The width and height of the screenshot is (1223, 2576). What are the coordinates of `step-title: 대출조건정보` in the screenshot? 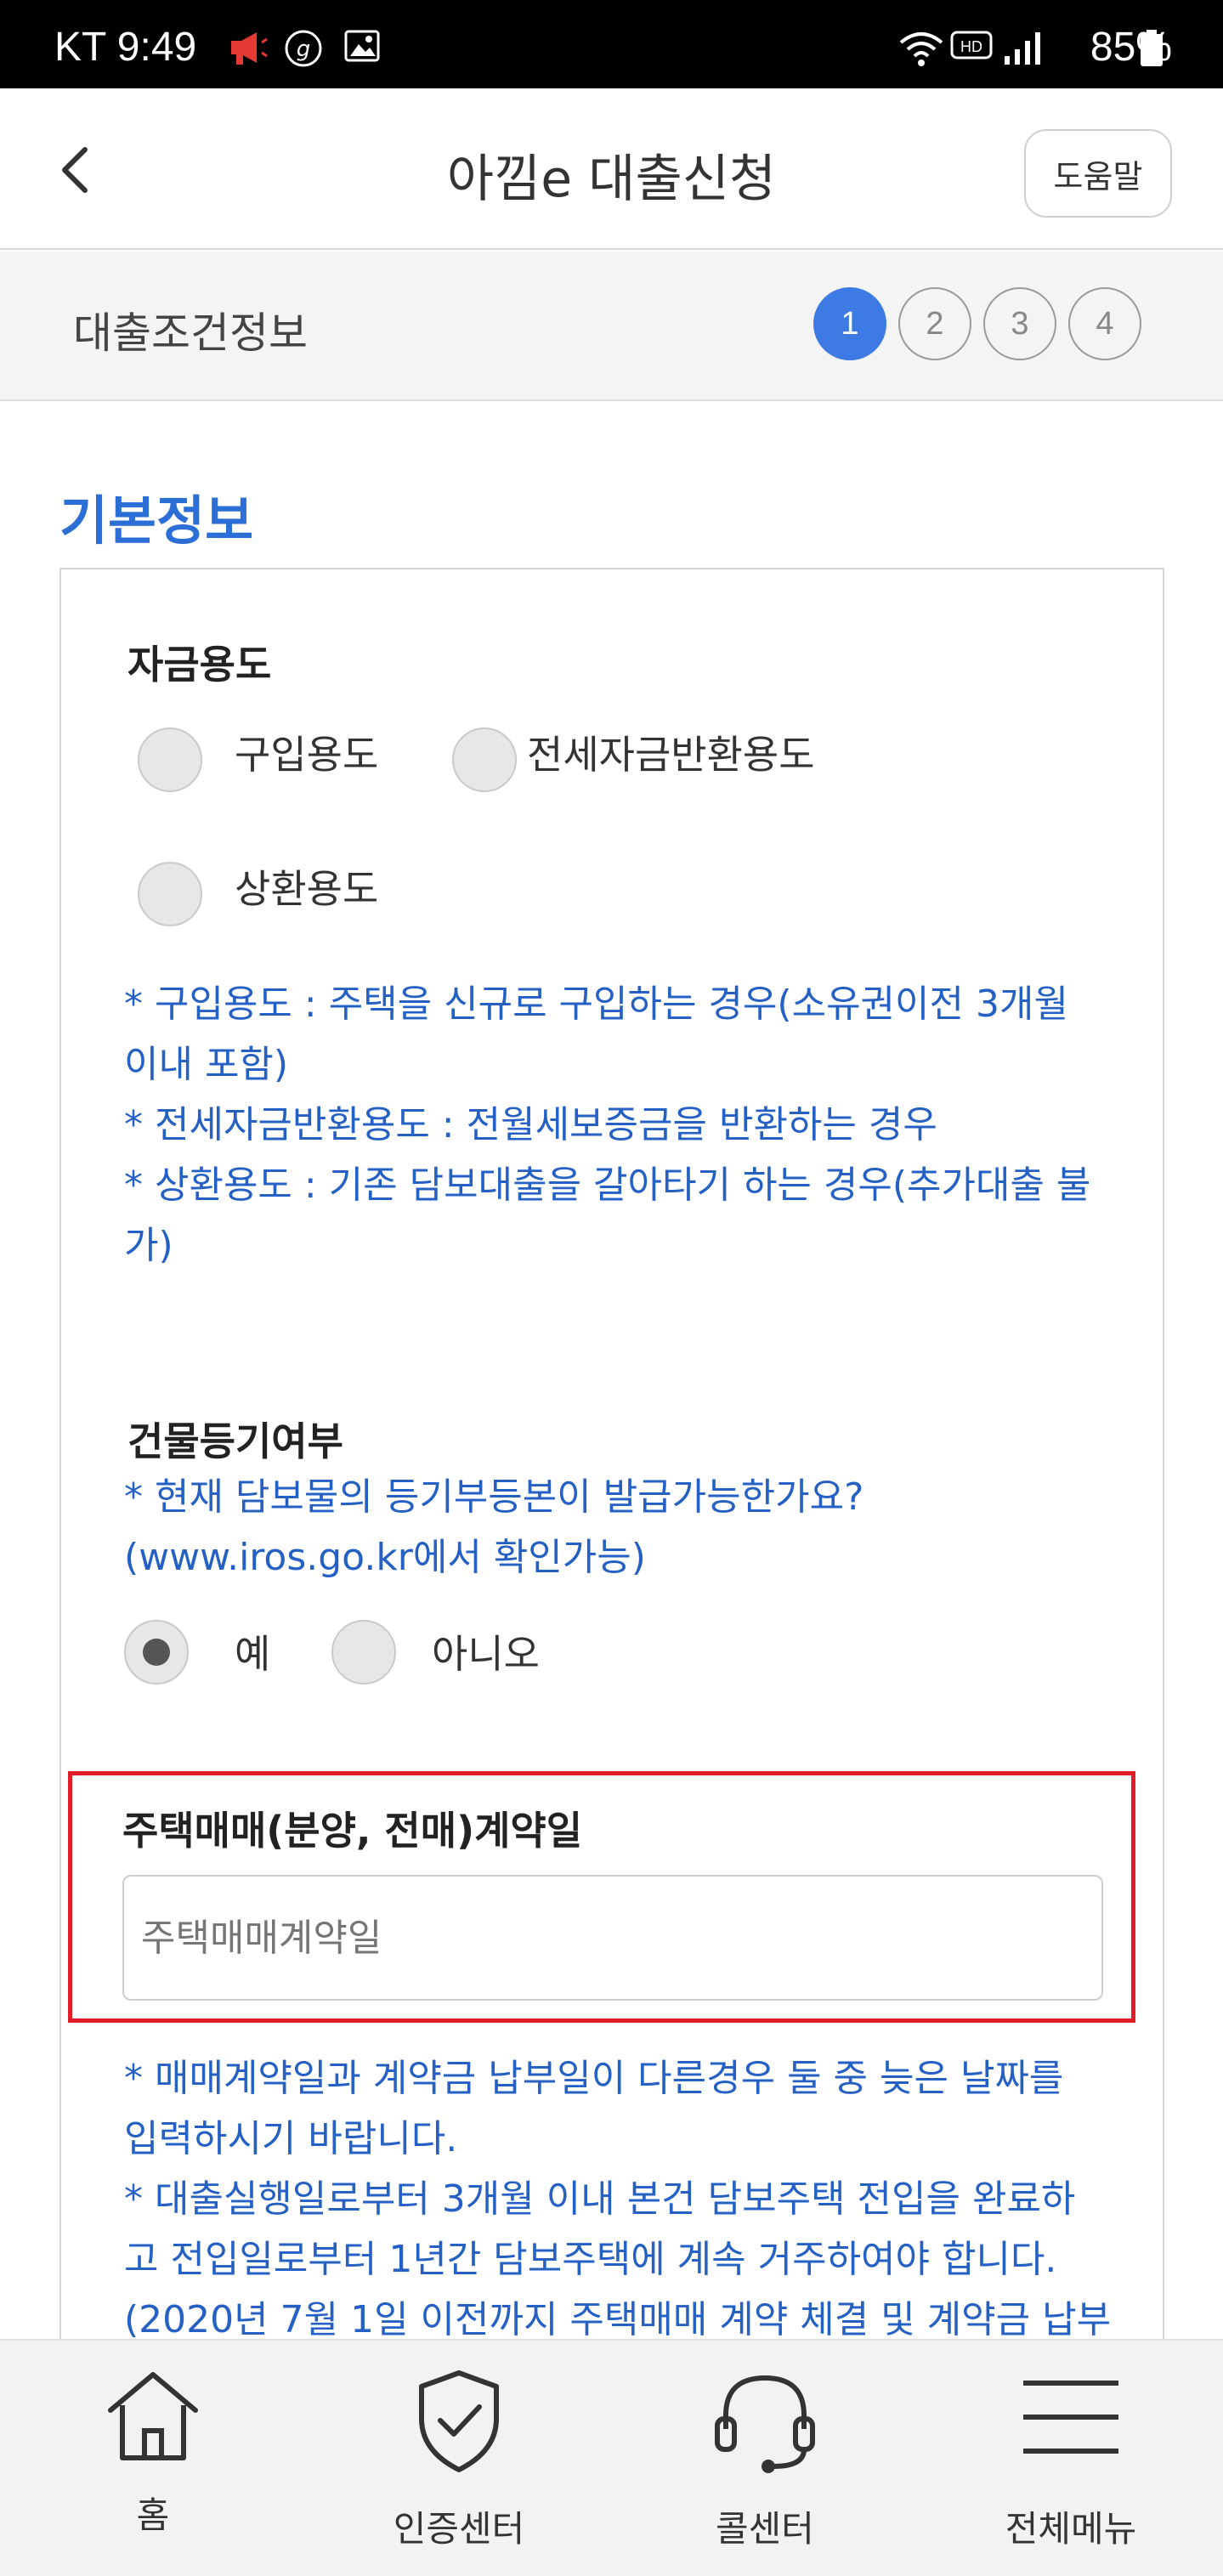 It's located at (190, 333).